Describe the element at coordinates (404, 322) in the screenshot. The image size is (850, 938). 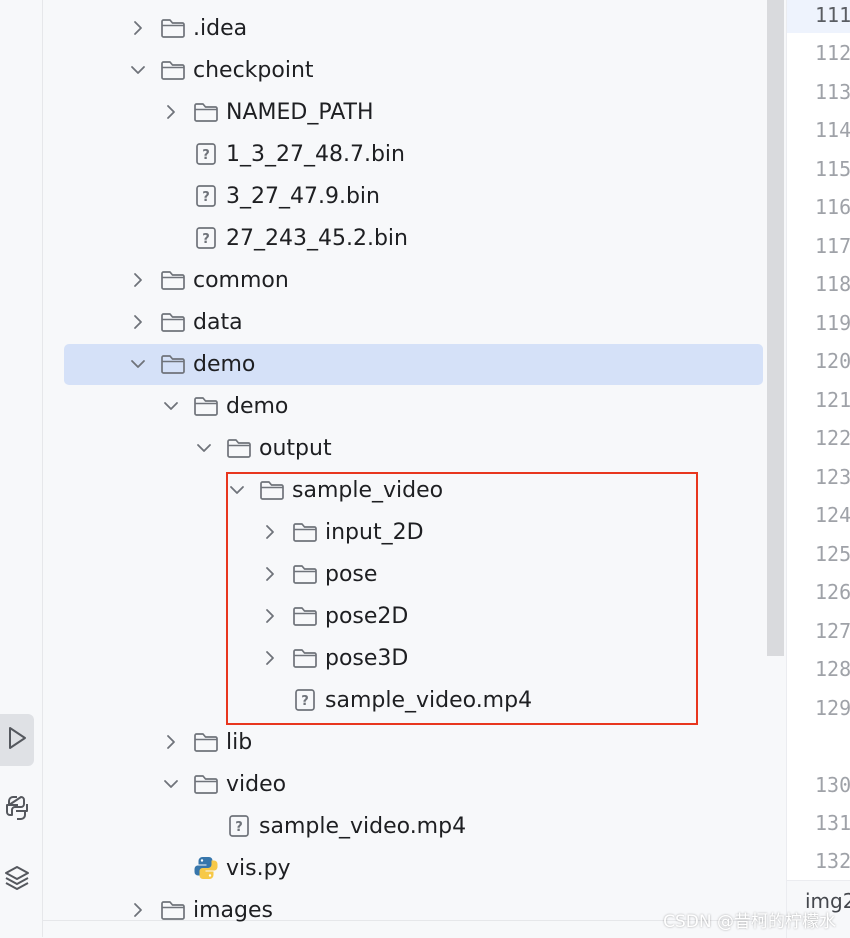
I see `tree-item-data: data` at that location.